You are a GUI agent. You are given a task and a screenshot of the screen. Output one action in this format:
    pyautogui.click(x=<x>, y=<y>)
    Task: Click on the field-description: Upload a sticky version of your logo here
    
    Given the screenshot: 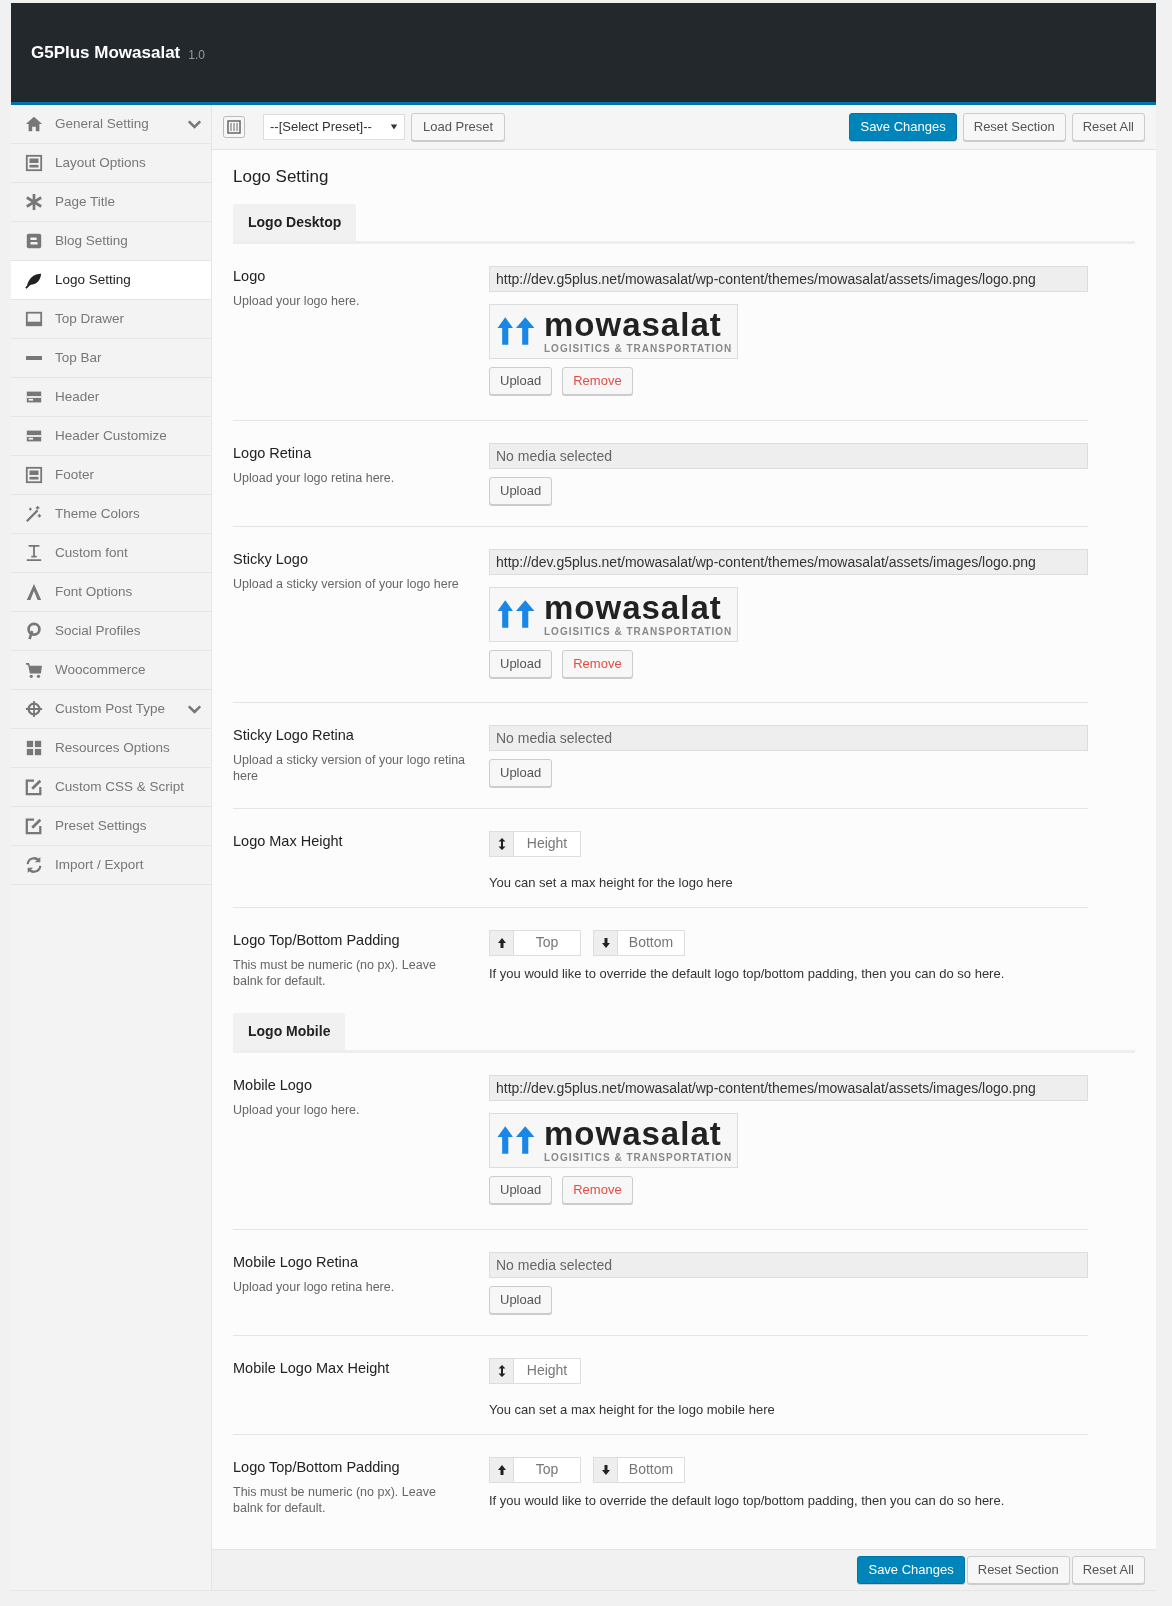 What is the action you would take?
    pyautogui.click(x=346, y=584)
    